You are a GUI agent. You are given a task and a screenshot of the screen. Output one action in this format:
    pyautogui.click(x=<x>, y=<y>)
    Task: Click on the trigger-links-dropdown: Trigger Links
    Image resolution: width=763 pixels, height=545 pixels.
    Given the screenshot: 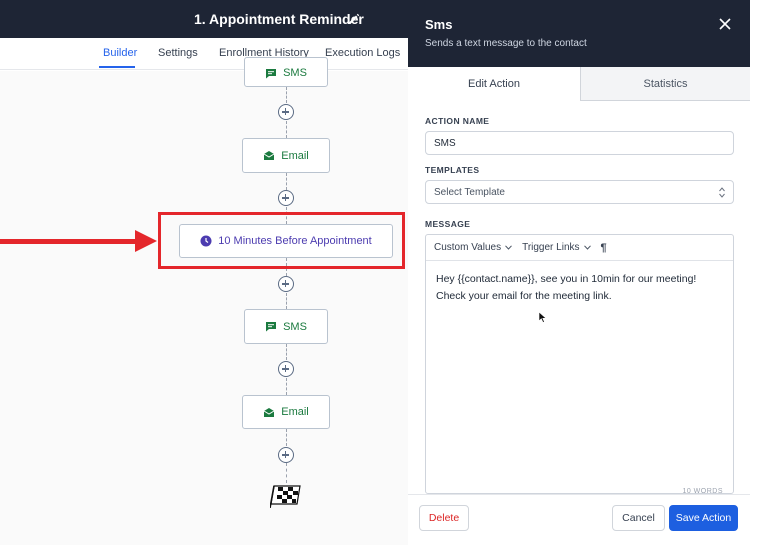 What is the action you would take?
    pyautogui.click(x=556, y=247)
    